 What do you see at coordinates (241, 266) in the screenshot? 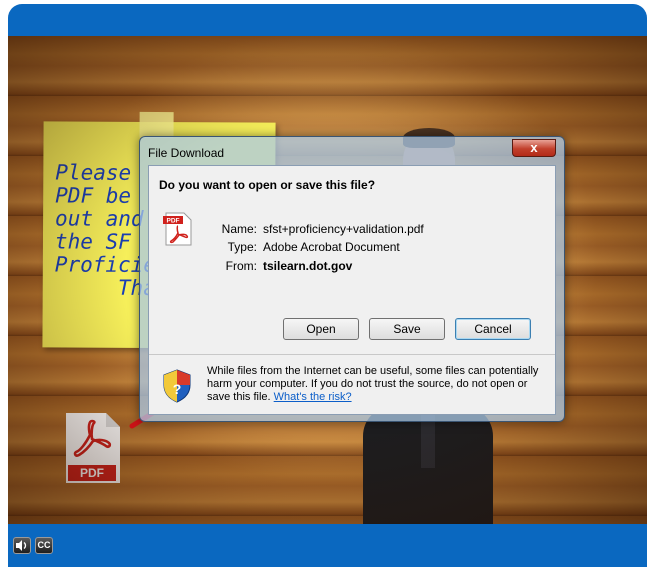
I see `from-label: From:` at bounding box center [241, 266].